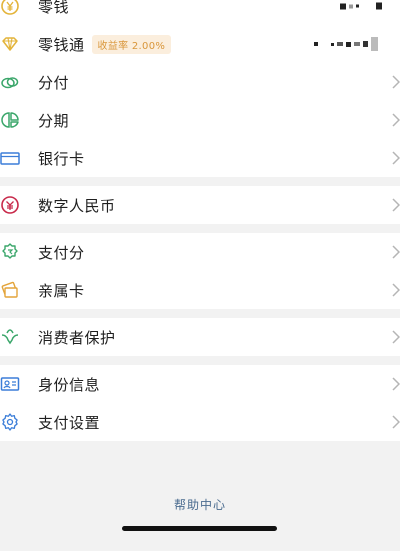  I want to click on menu-item-label: 银行卡, so click(61, 158).